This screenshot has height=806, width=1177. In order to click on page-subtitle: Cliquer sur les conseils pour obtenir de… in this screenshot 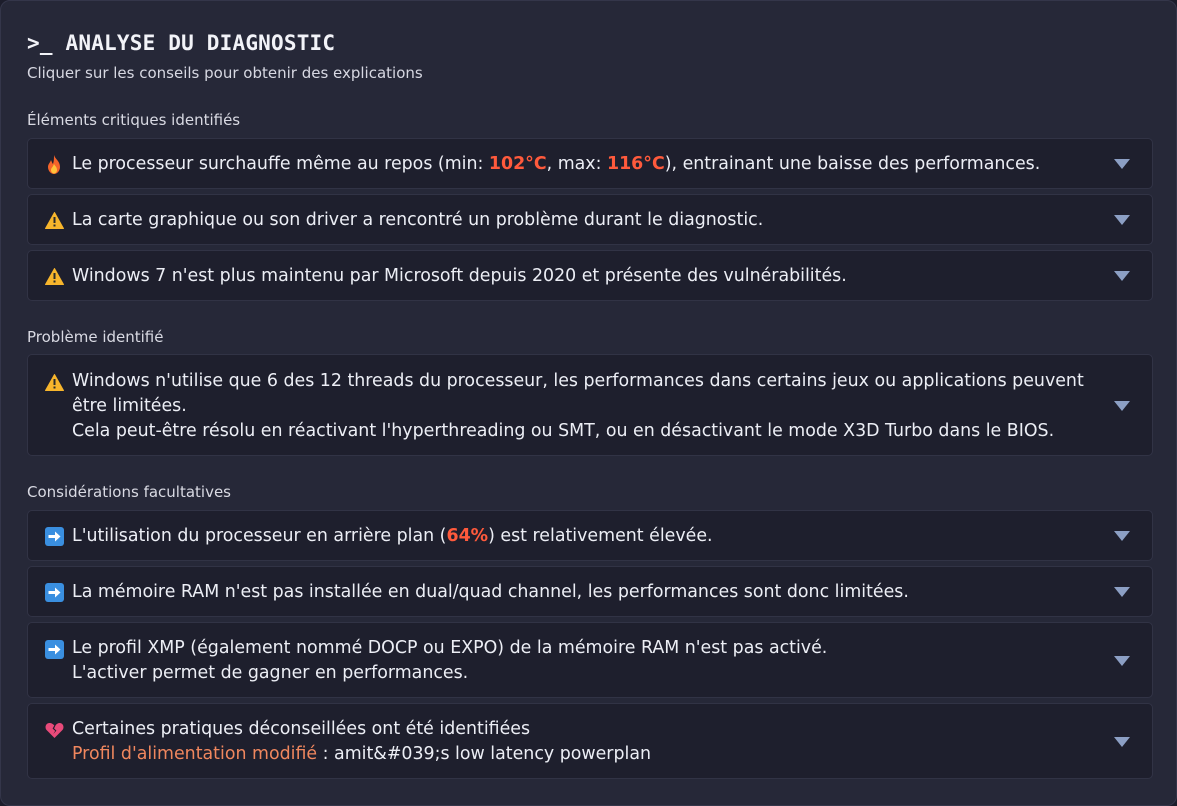, I will do `click(225, 73)`.